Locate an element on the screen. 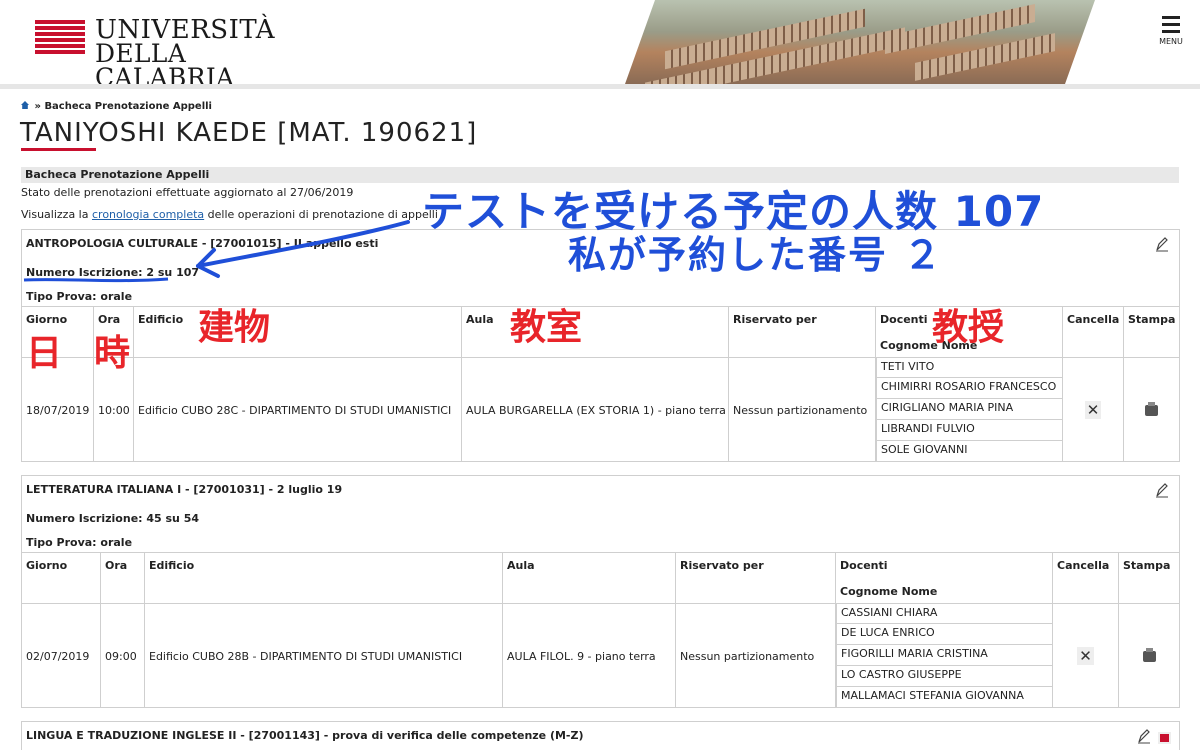 The height and width of the screenshot is (750, 1200). teacher-name: FIGORILLI MARIA CRISTINA is located at coordinates (944, 655).